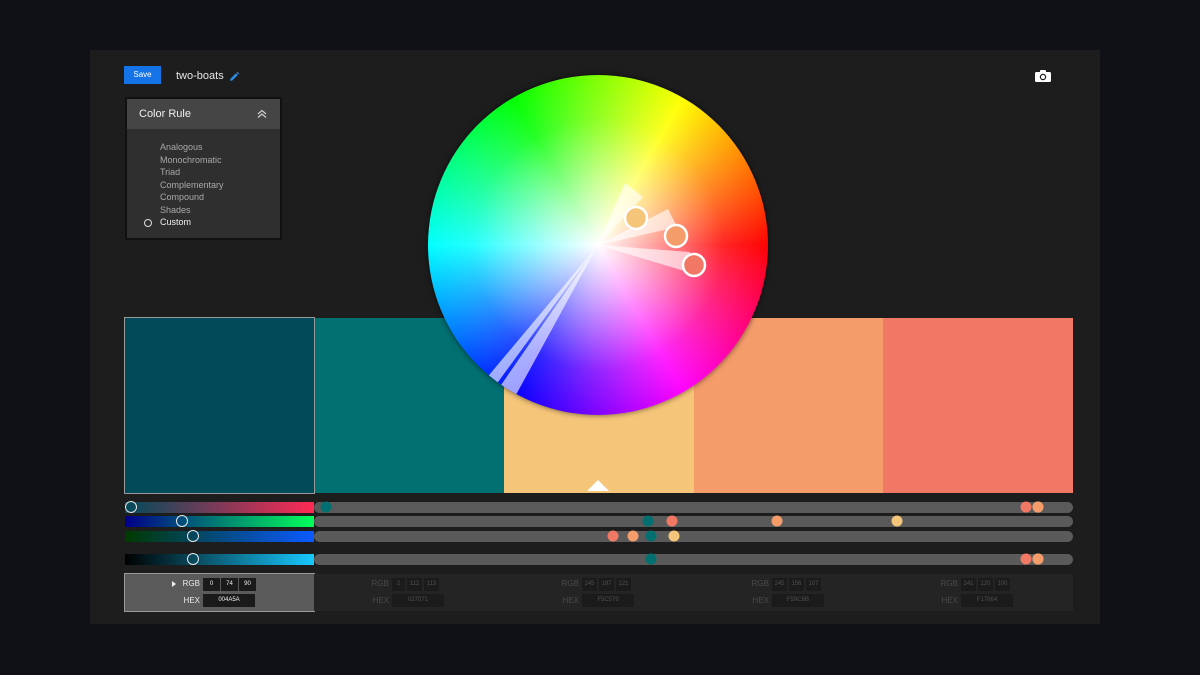 This screenshot has width=1200, height=675. What do you see at coordinates (219, 507) in the screenshot?
I see `red-slider-track` at bounding box center [219, 507].